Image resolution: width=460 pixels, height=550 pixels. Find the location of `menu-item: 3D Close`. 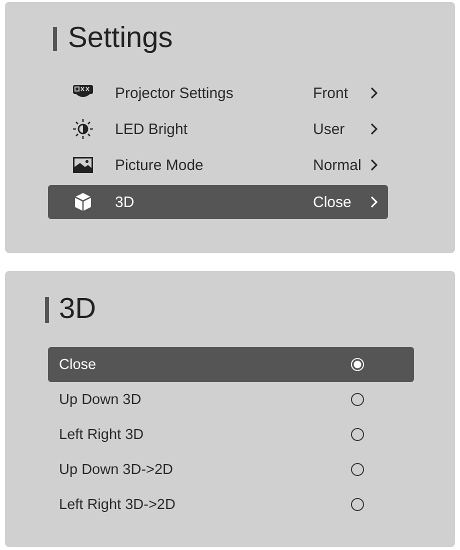

menu-item: 3D Close is located at coordinates (218, 202).